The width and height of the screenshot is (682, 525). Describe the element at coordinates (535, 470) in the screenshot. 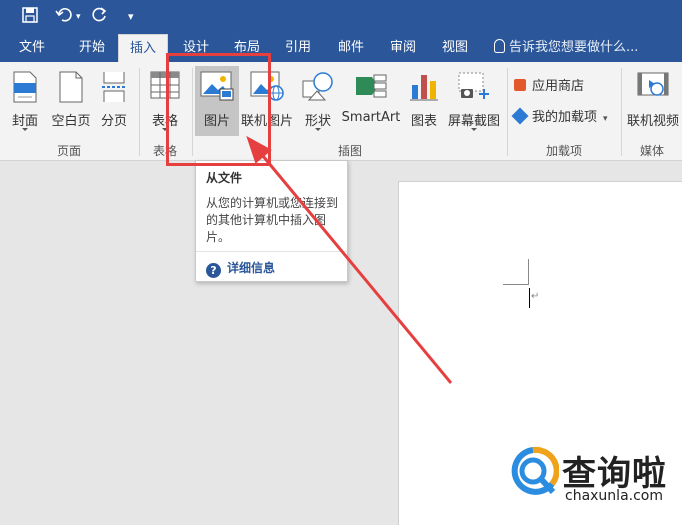

I see `search-logo-icon` at that location.